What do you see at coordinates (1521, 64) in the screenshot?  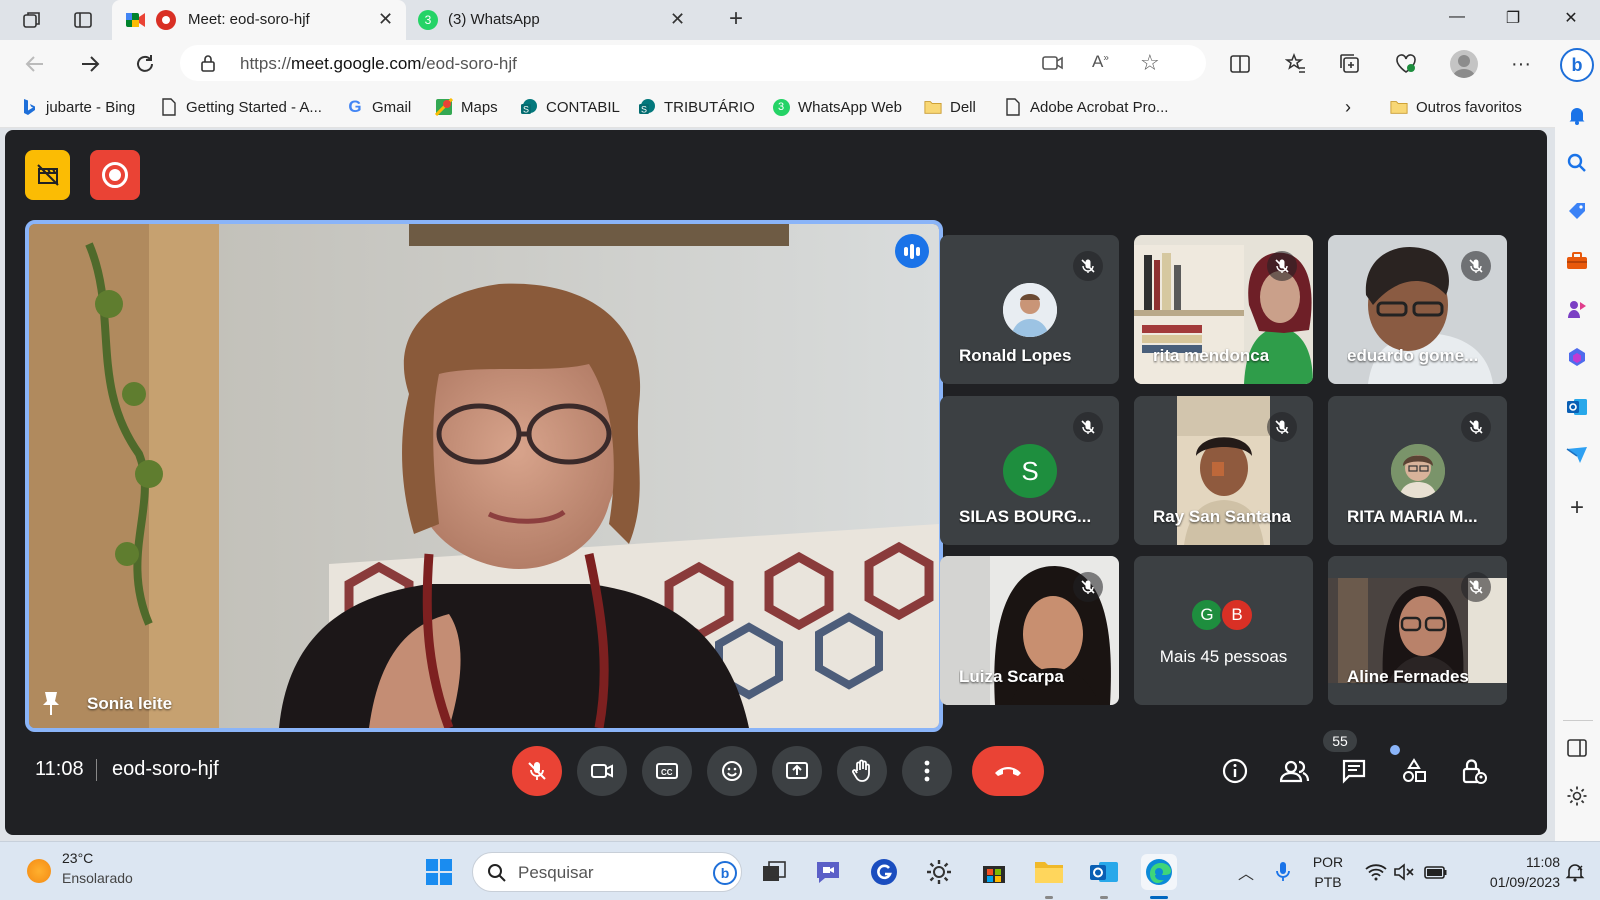 I see `settings-more-icon: ···` at bounding box center [1521, 64].